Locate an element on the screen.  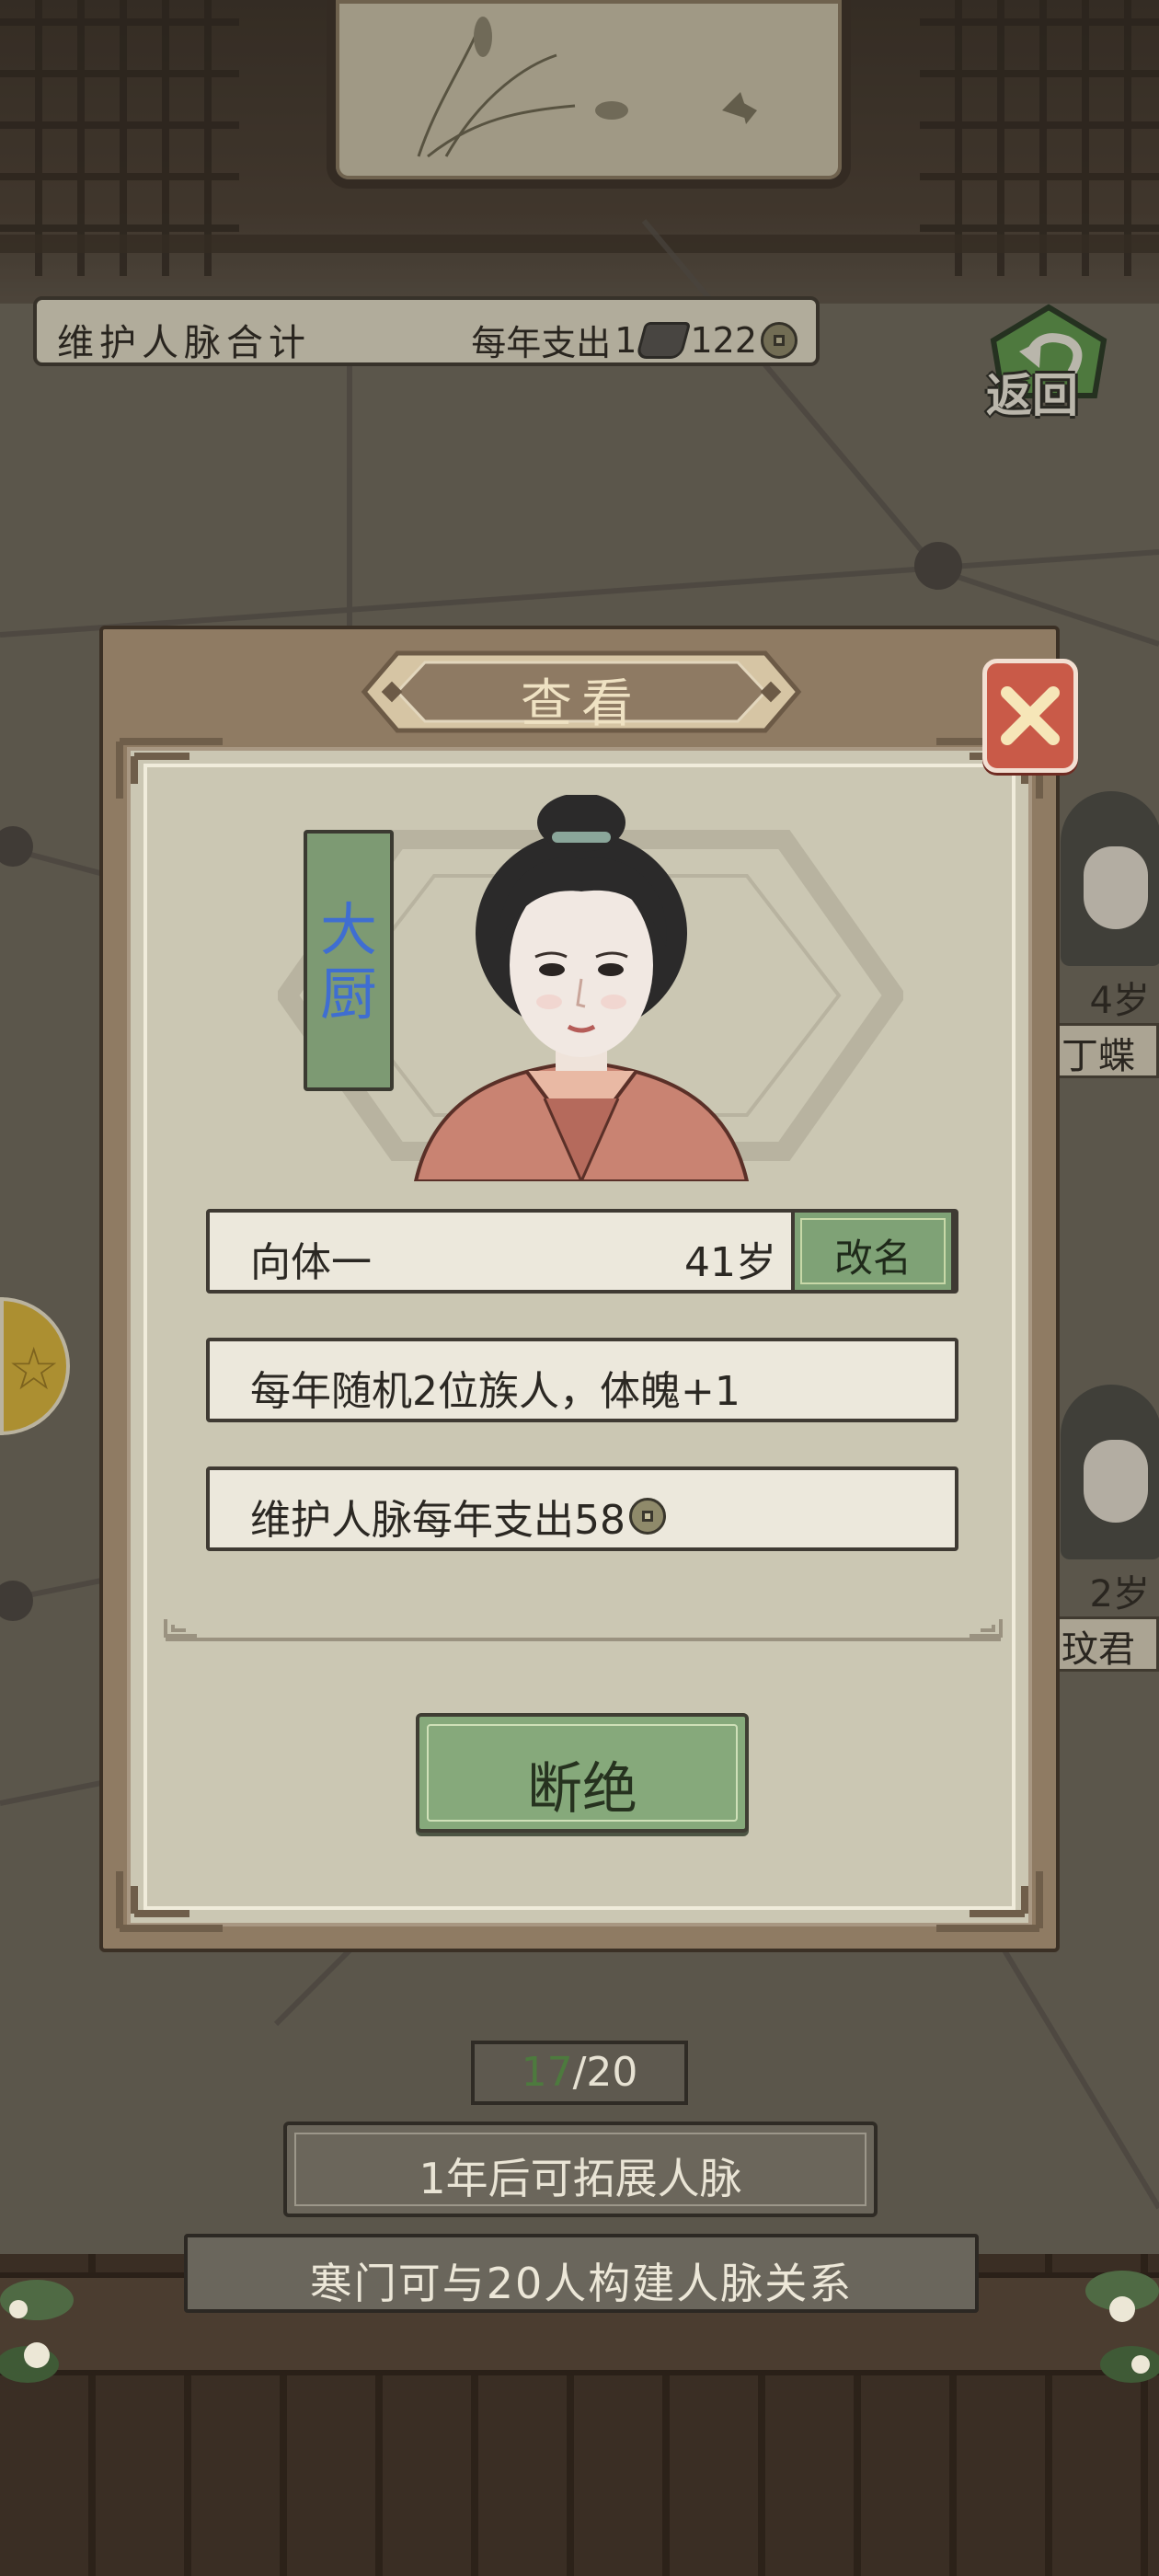
close-button is located at coordinates (1030, 716).